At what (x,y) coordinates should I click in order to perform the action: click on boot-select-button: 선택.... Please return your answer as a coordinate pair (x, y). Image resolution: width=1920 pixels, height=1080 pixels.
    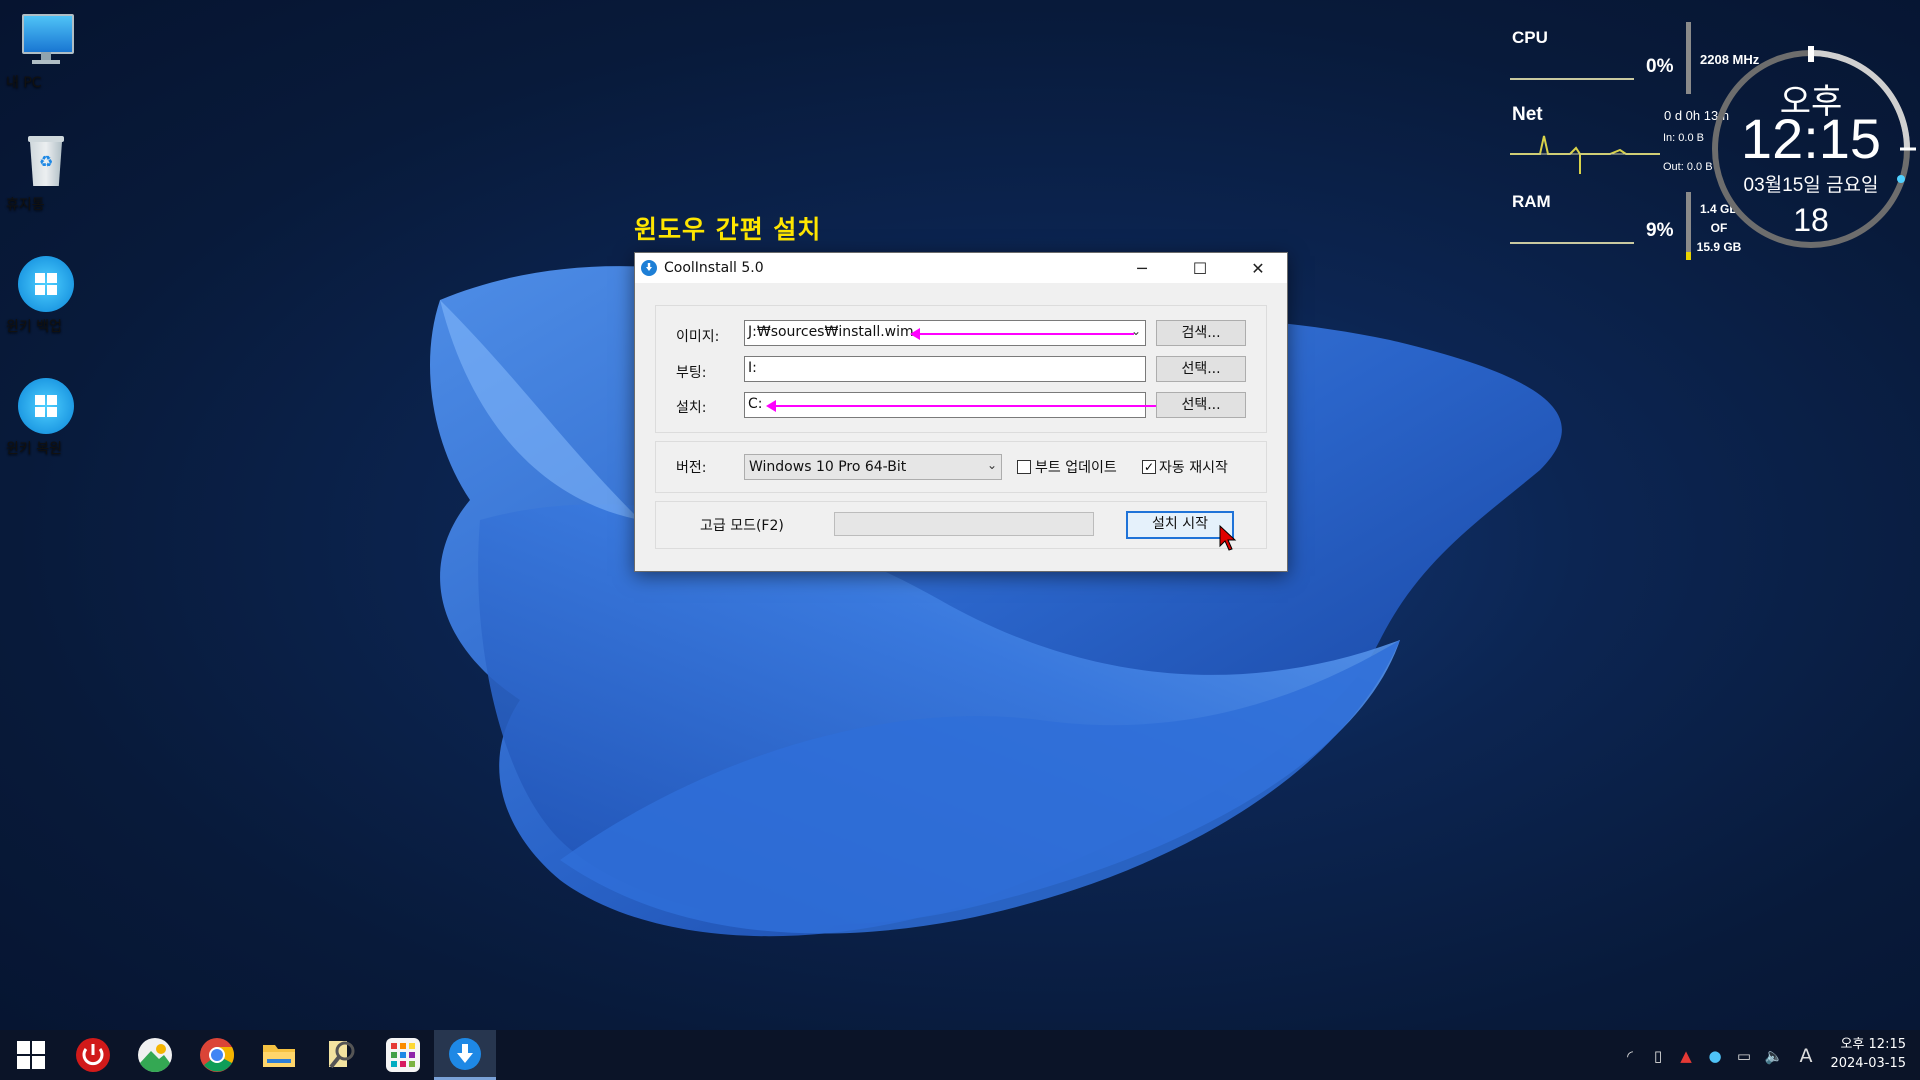
    Looking at the image, I should click on (1201, 369).